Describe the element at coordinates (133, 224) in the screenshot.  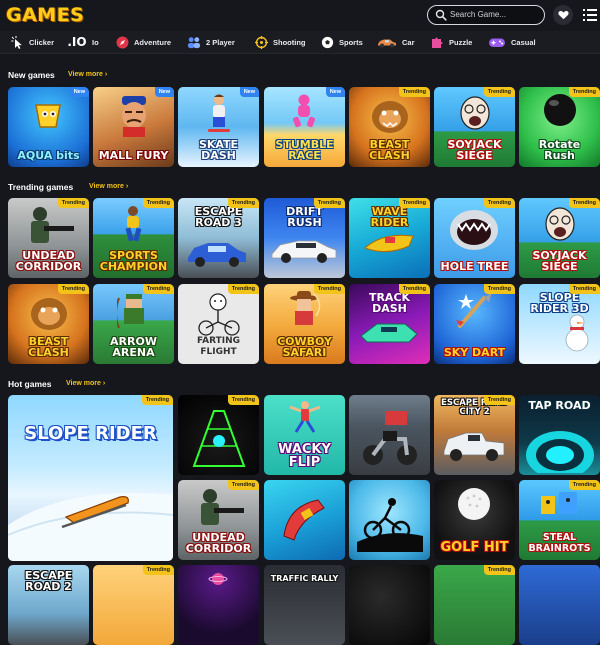
I see `athlete-character-icon` at that location.